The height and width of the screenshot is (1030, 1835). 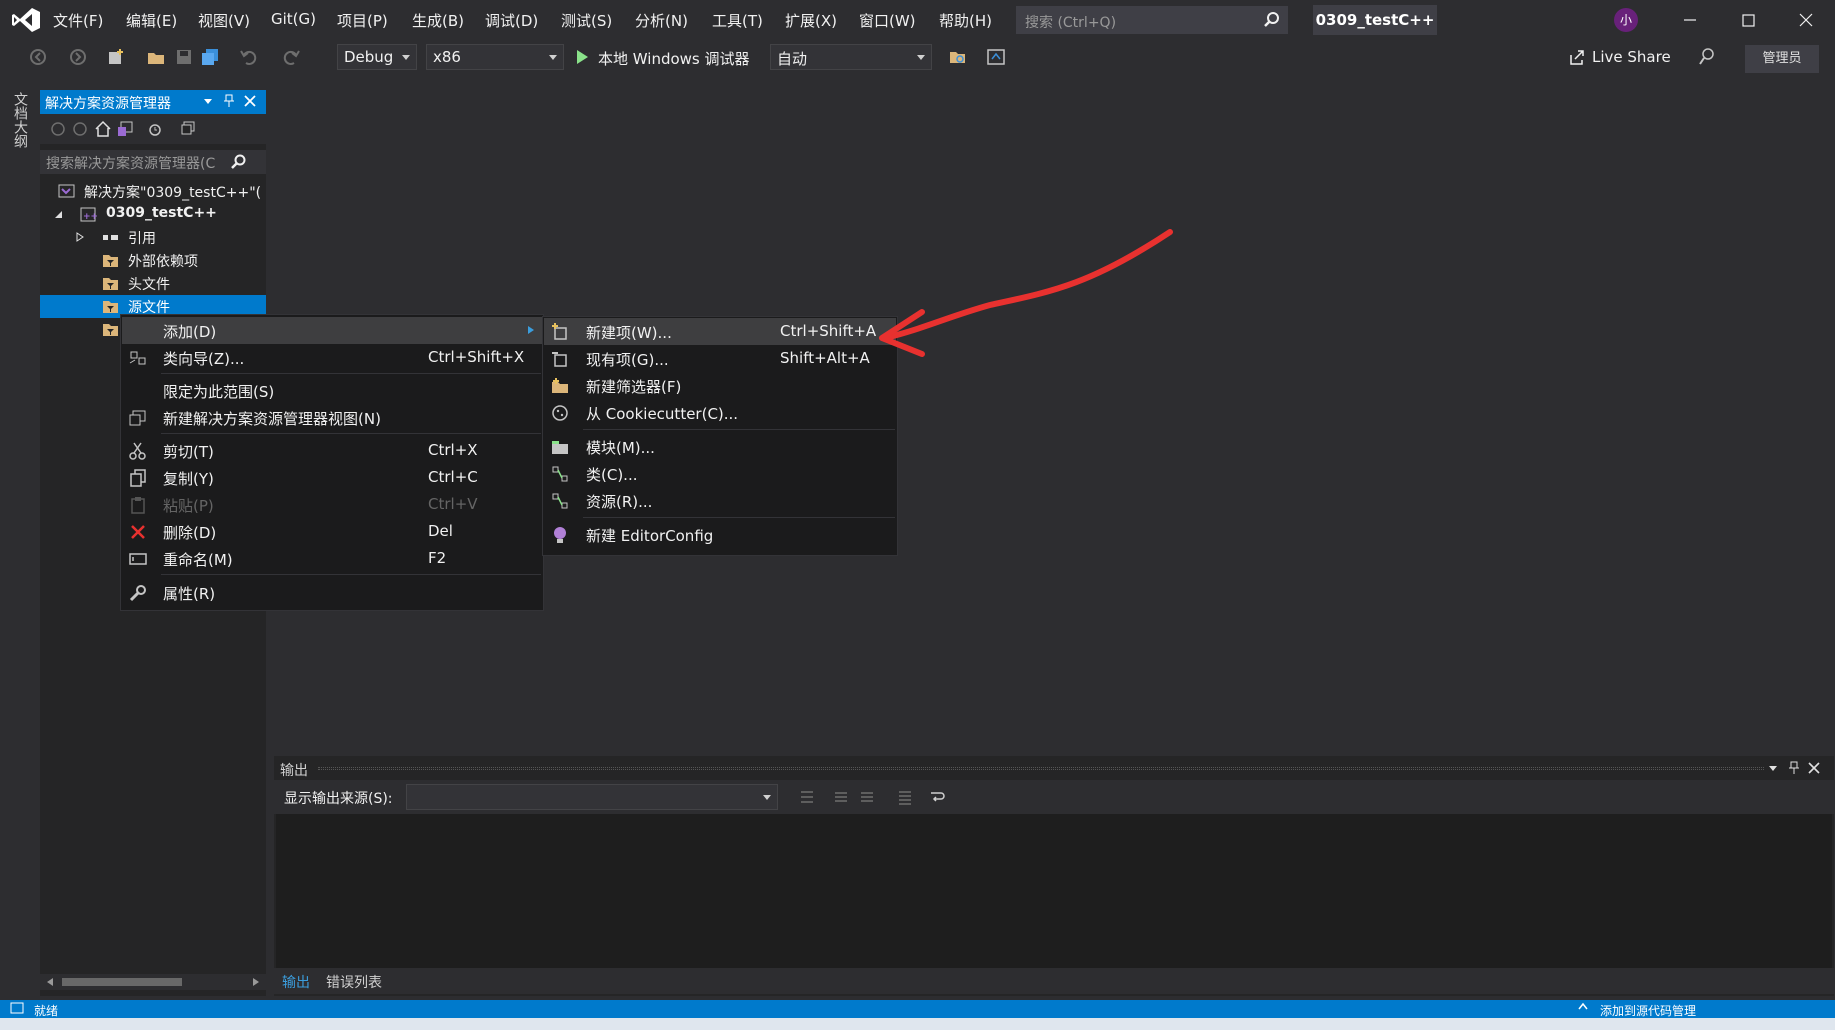 What do you see at coordinates (586, 20) in the screenshot?
I see `menu-test: 测试(S)` at bounding box center [586, 20].